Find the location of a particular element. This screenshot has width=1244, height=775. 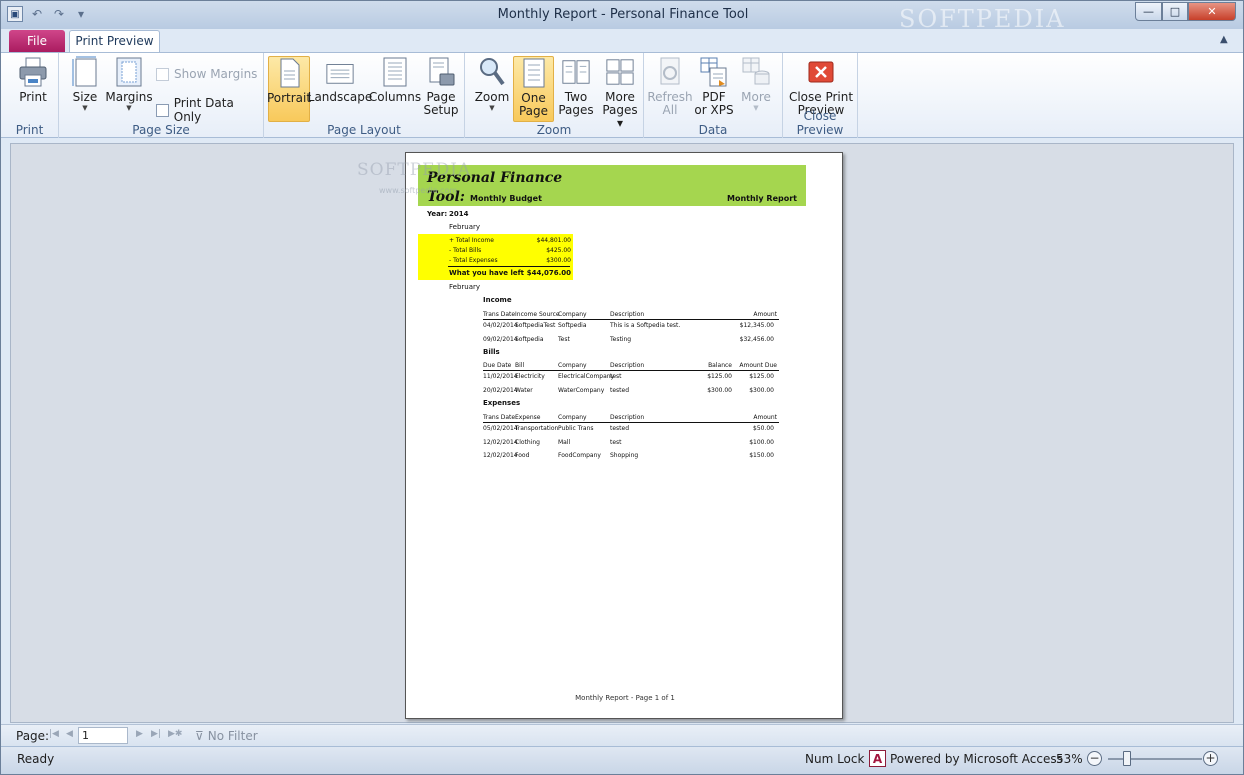

page-setup-label-2: Setup is located at coordinates (441, 110).